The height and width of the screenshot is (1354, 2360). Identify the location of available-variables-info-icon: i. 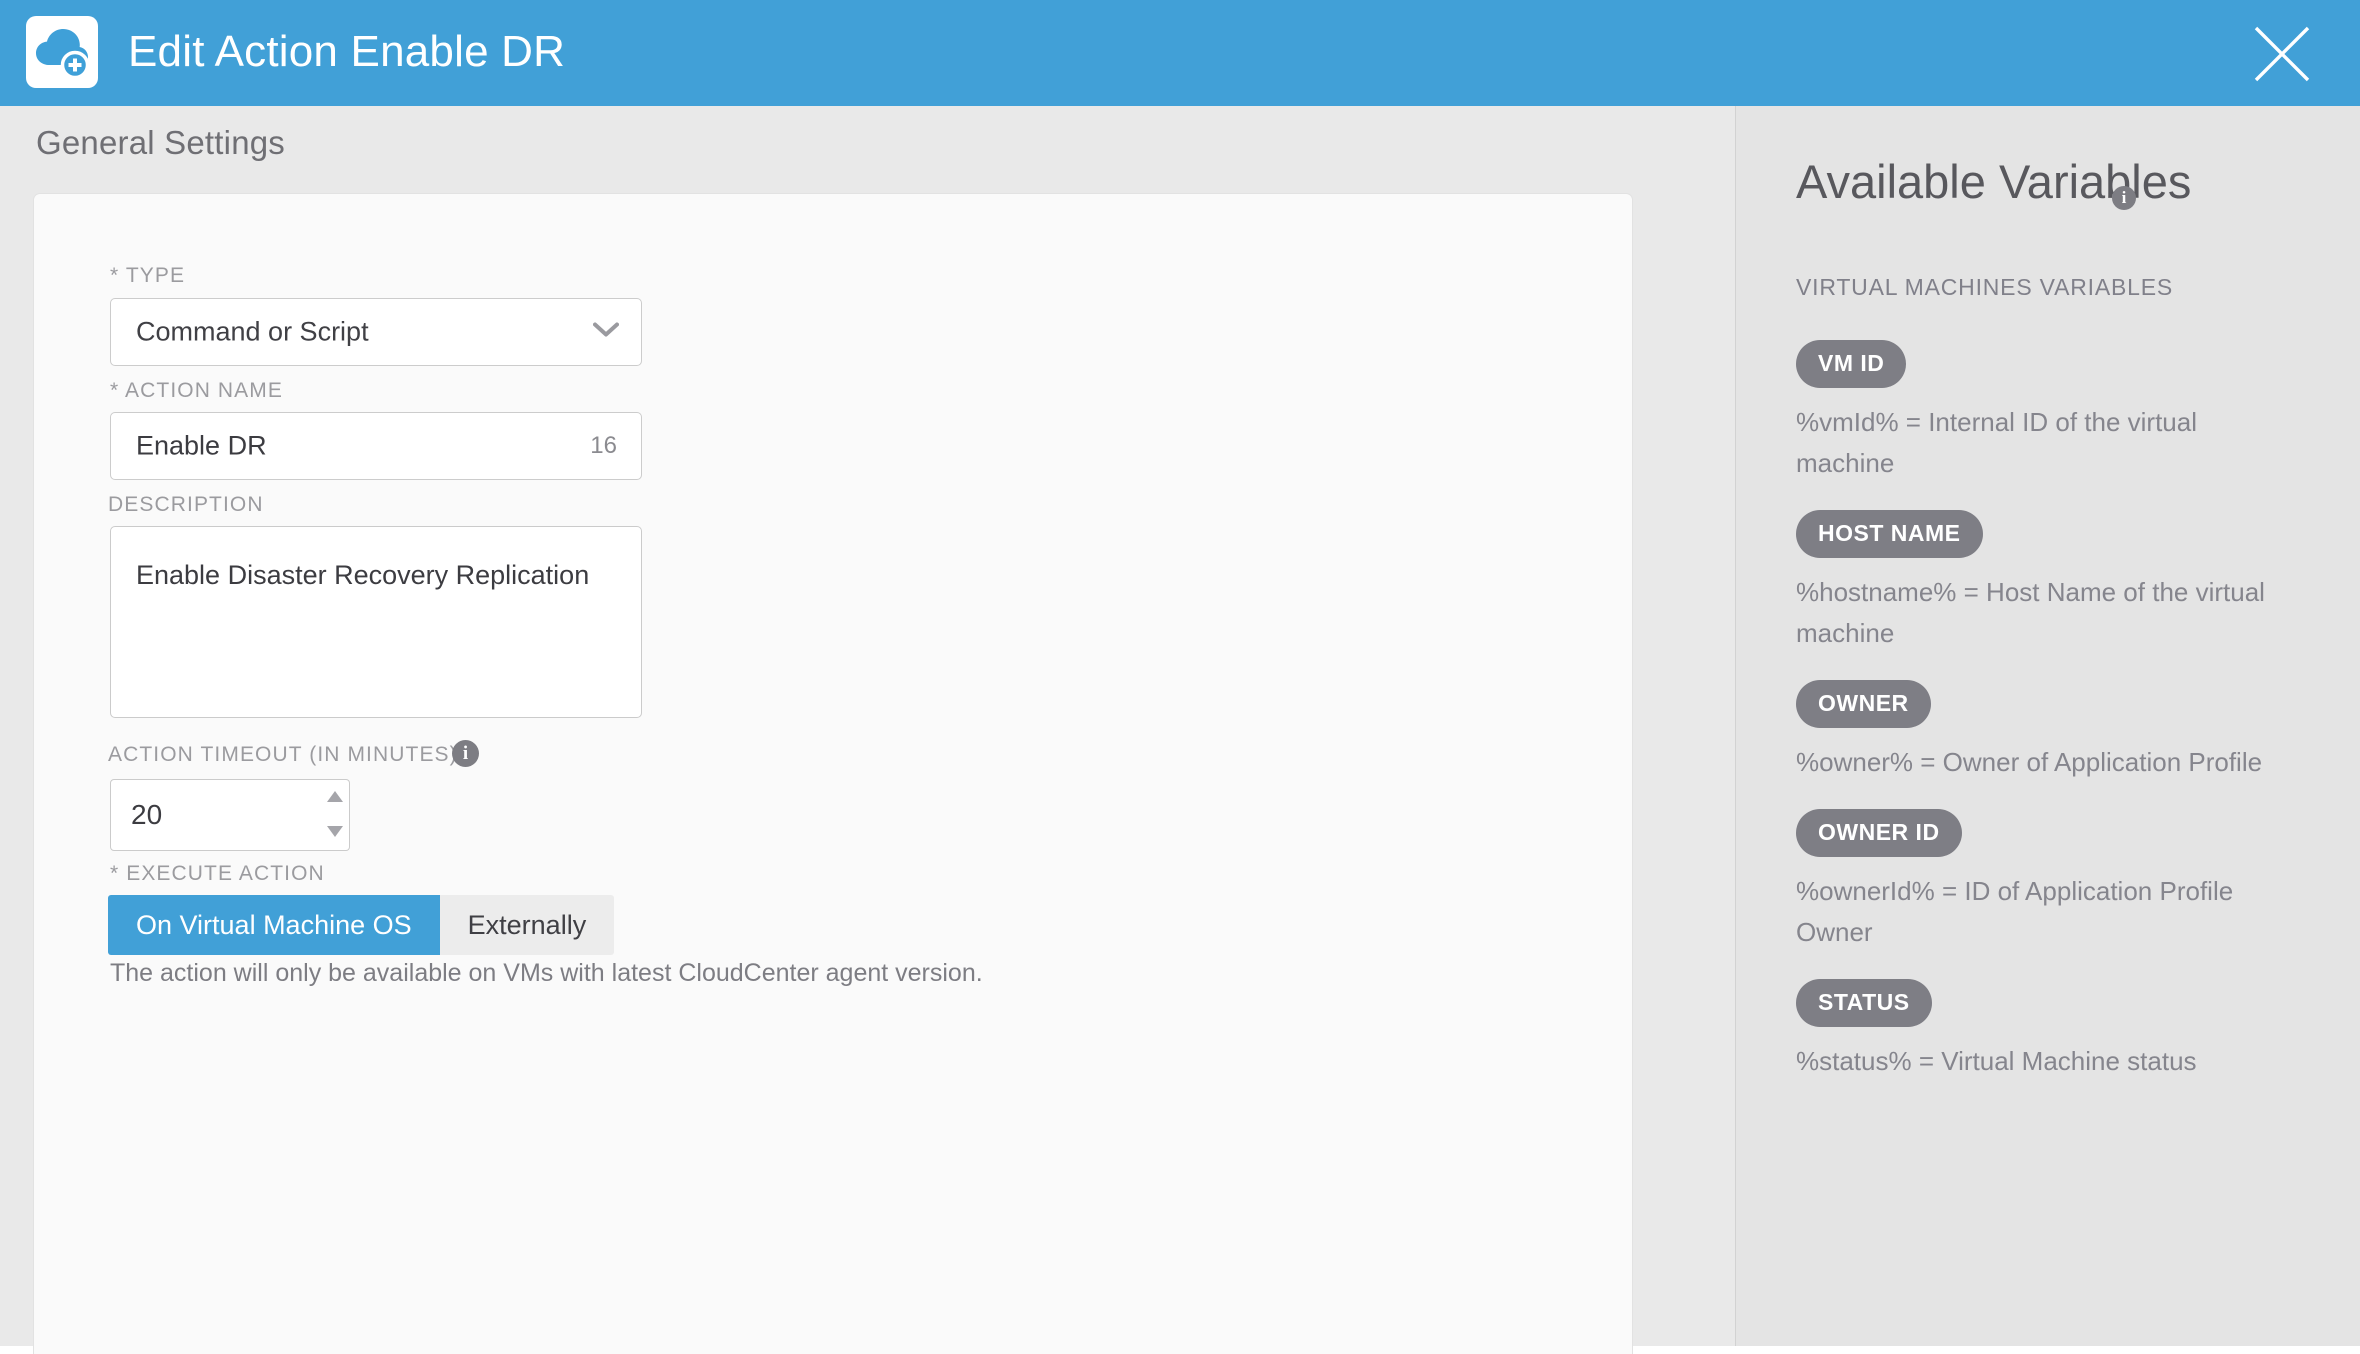
(2124, 198).